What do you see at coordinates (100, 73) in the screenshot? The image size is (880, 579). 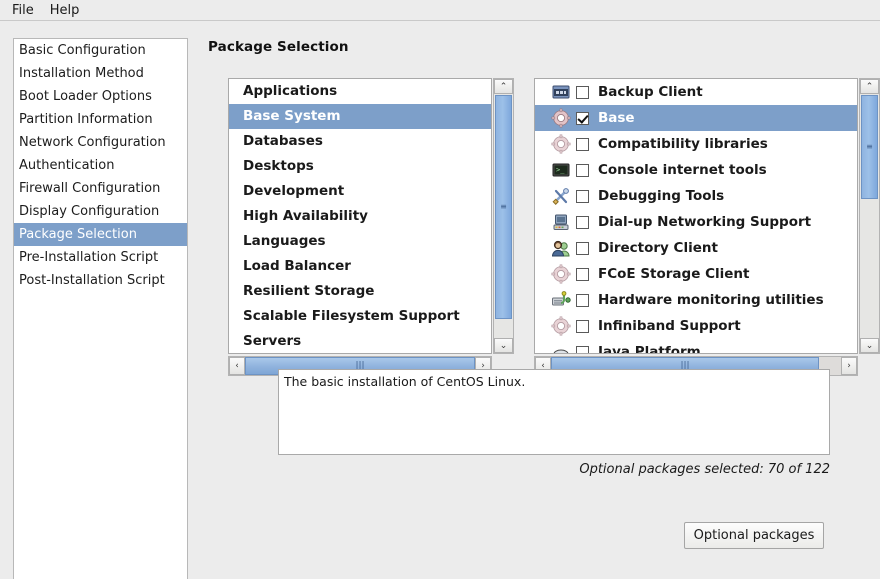 I see `sidebar-item-installation-method: Installation Method` at bounding box center [100, 73].